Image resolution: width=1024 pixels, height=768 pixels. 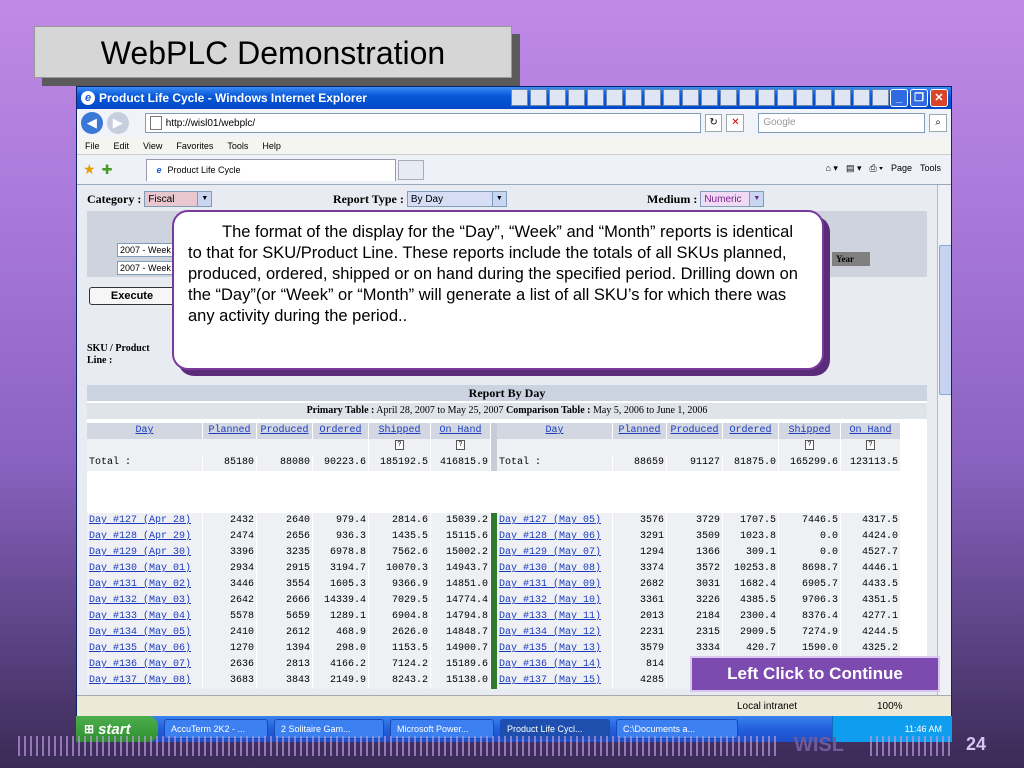 I want to click on execute-button: Execute, so click(x=132, y=296).